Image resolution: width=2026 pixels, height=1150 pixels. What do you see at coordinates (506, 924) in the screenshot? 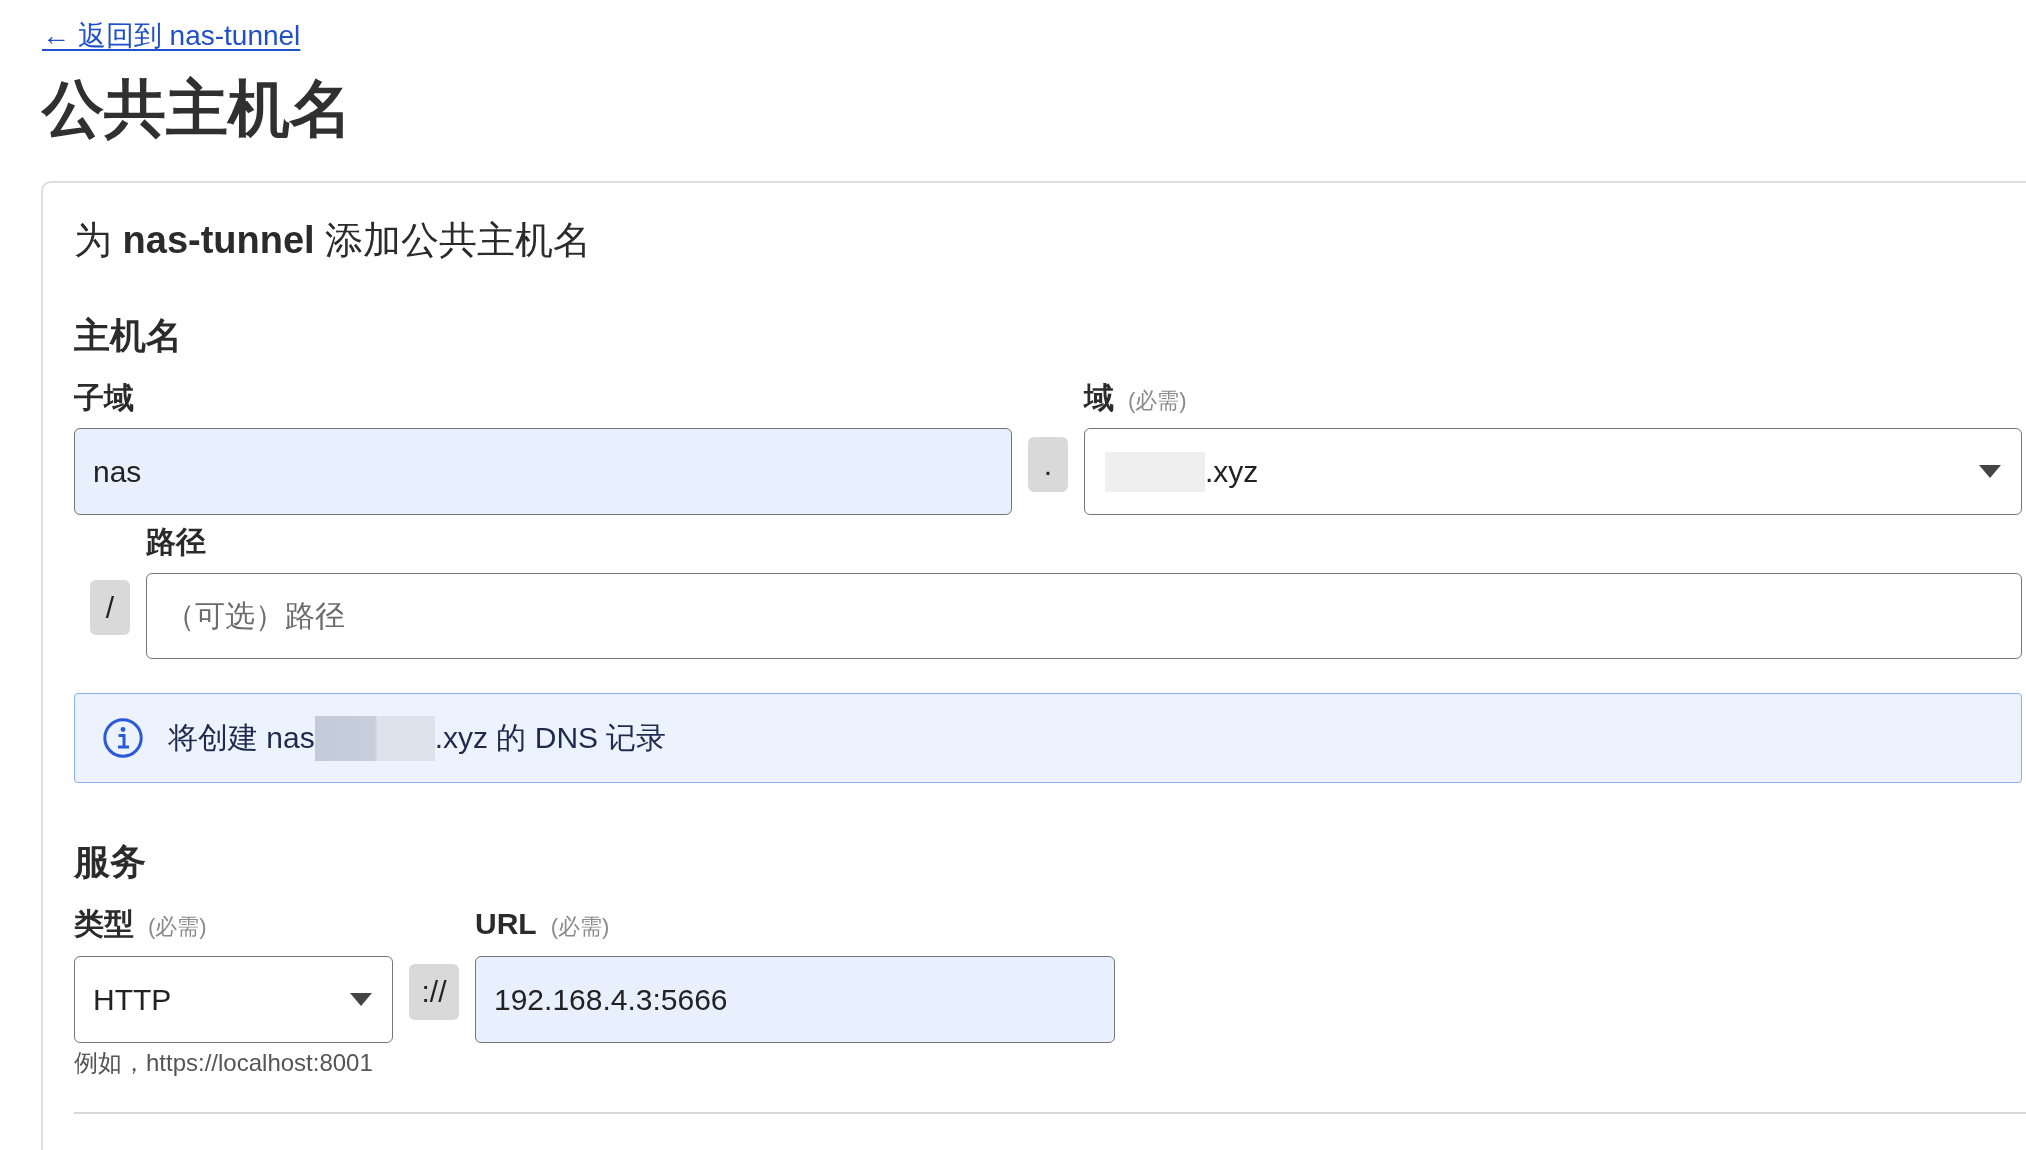
I see `field-label: URL` at bounding box center [506, 924].